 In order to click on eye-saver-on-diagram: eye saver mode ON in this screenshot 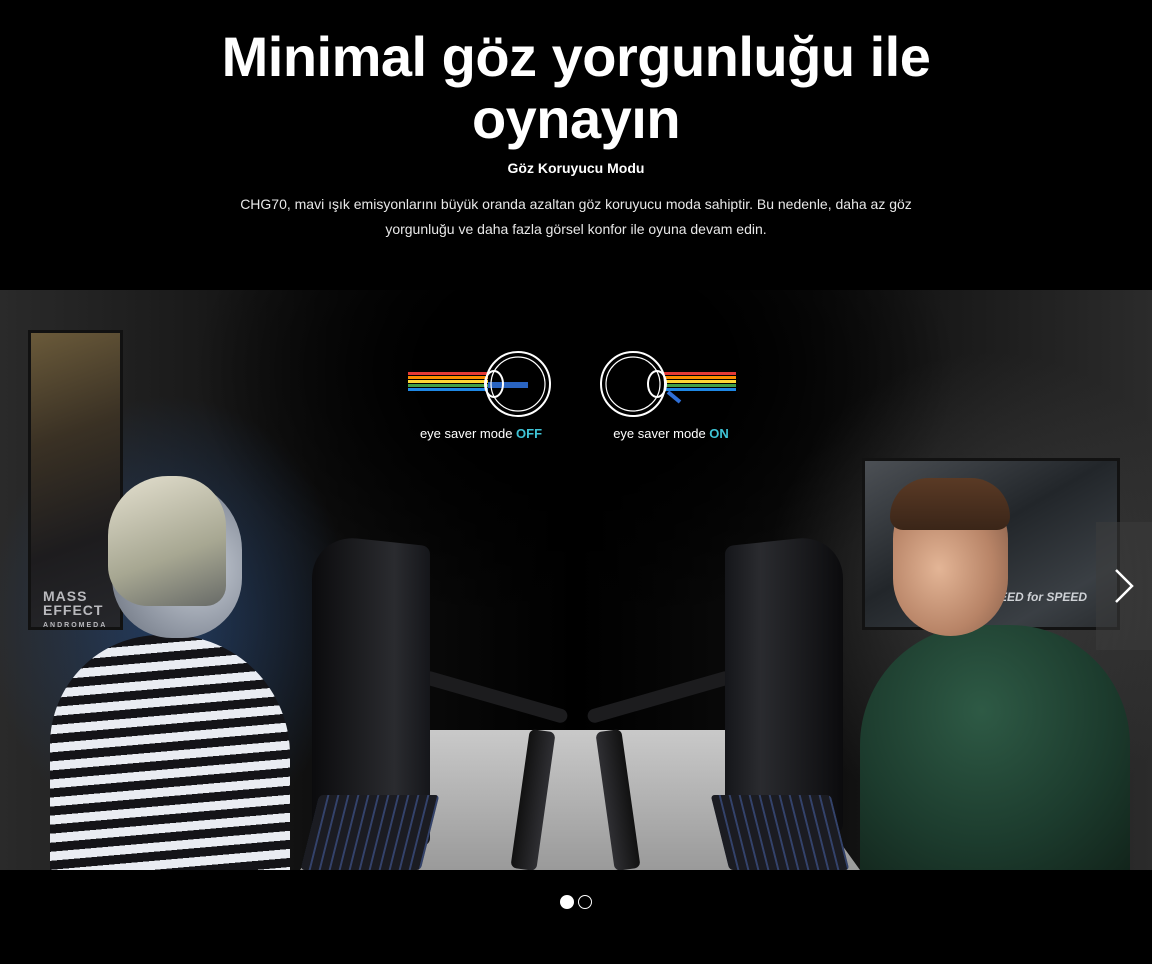, I will do `click(671, 398)`.